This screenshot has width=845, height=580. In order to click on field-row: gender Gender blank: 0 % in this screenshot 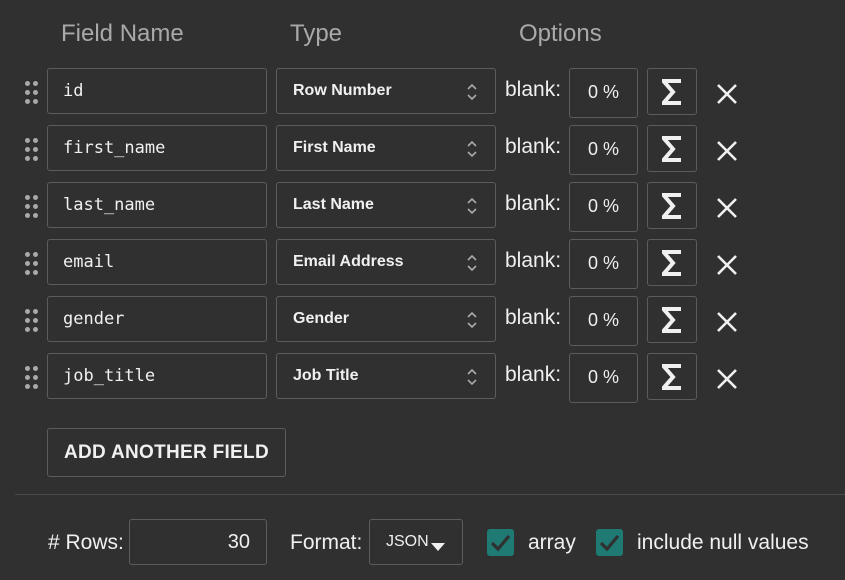, I will do `click(422, 324)`.